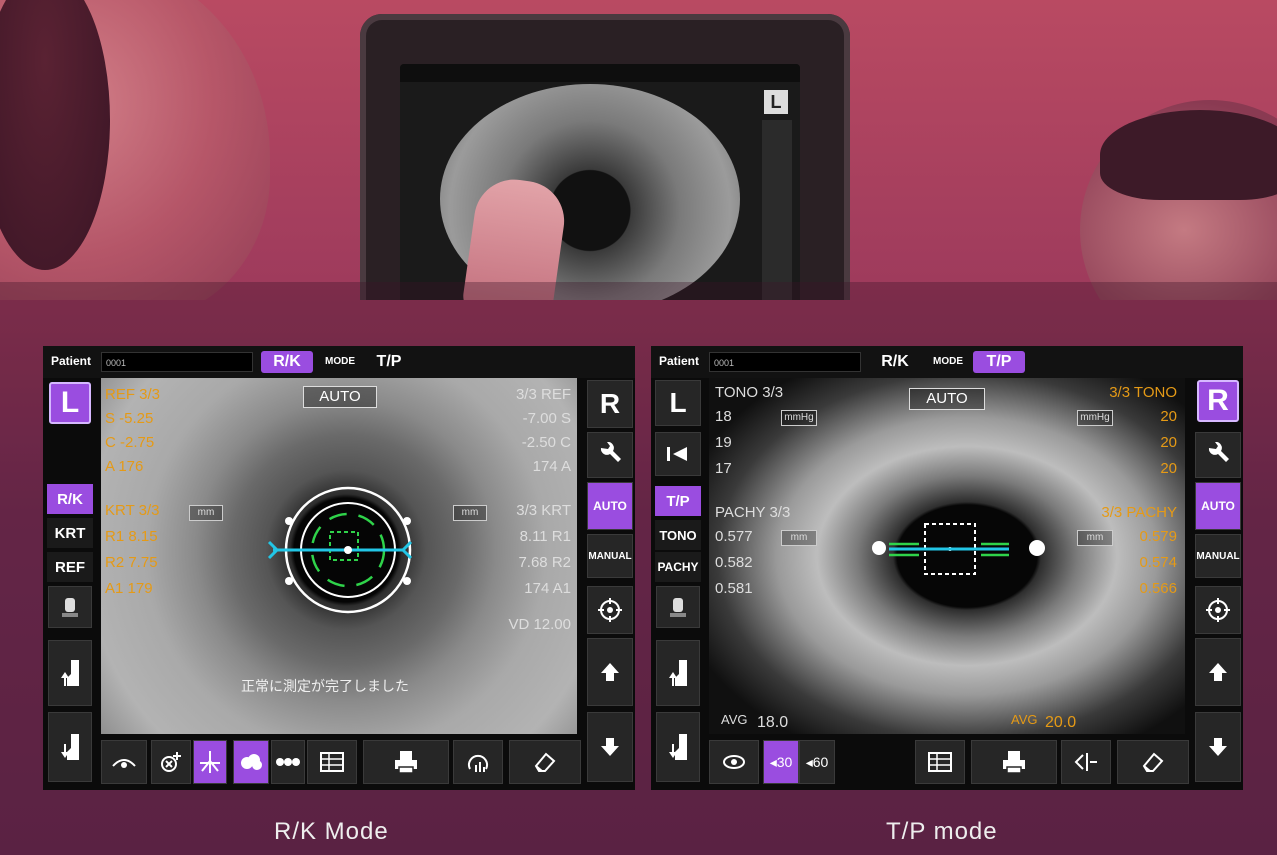 The image size is (1277, 855). Describe the element at coordinates (784, 762) in the screenshot. I see `range-30-label: 30` at that location.